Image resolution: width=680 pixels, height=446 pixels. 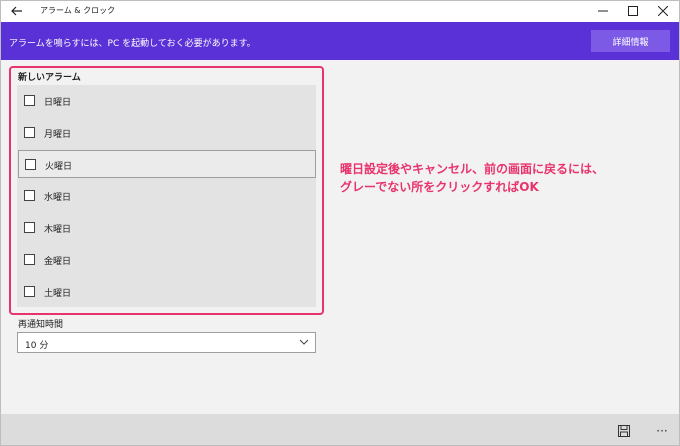 What do you see at coordinates (58, 198) in the screenshot?
I see `day-label: 水曜日` at bounding box center [58, 198].